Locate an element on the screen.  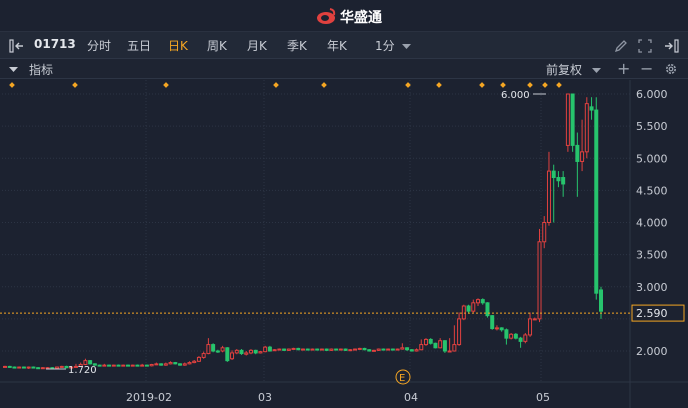
tab-period-timeshare: 分时 is located at coordinates (99, 45).